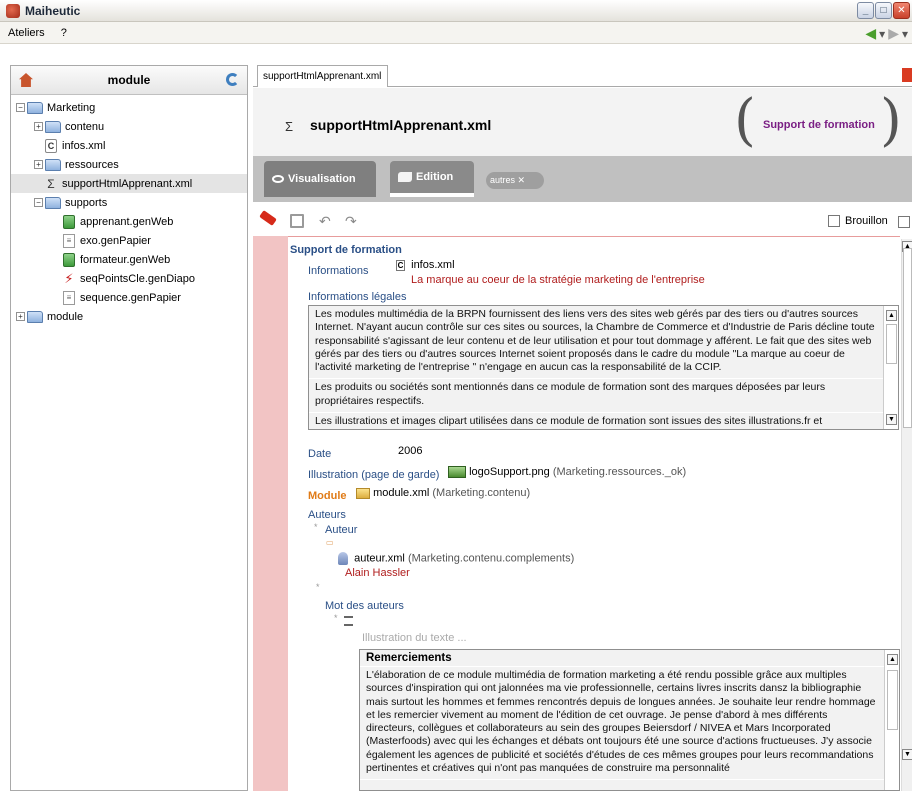 The width and height of the screenshot is (912, 791). What do you see at coordinates (904, 222) in the screenshot?
I see `extra-checkbox` at bounding box center [904, 222].